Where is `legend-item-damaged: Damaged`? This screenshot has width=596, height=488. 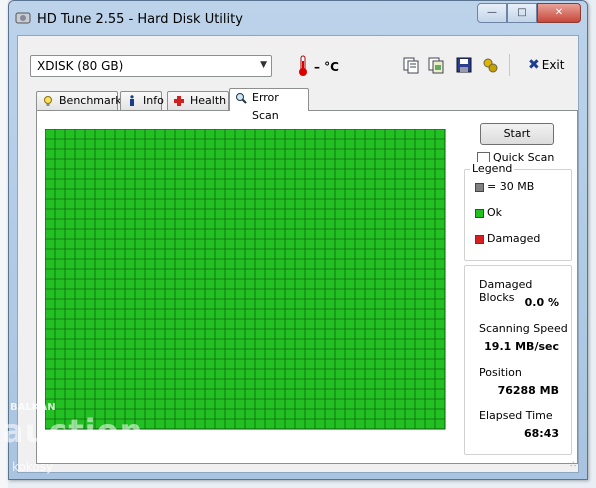 legend-item-damaged: Damaged is located at coordinates (507, 238).